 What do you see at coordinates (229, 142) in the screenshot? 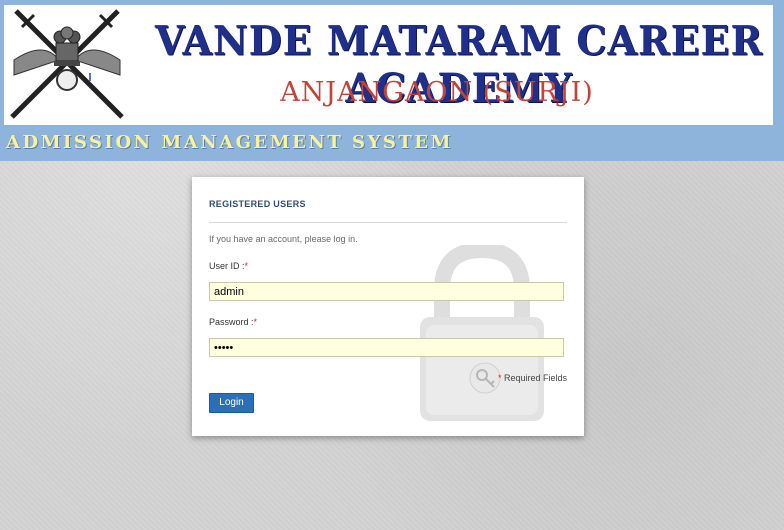
I see `system-title: ADMISSION MANAGEMENT SYSTEM` at bounding box center [229, 142].